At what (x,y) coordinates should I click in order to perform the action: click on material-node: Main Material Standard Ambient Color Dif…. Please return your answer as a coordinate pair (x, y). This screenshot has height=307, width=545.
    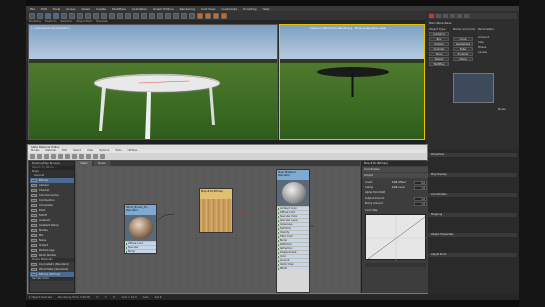
    Looking at the image, I should click on (293, 231).